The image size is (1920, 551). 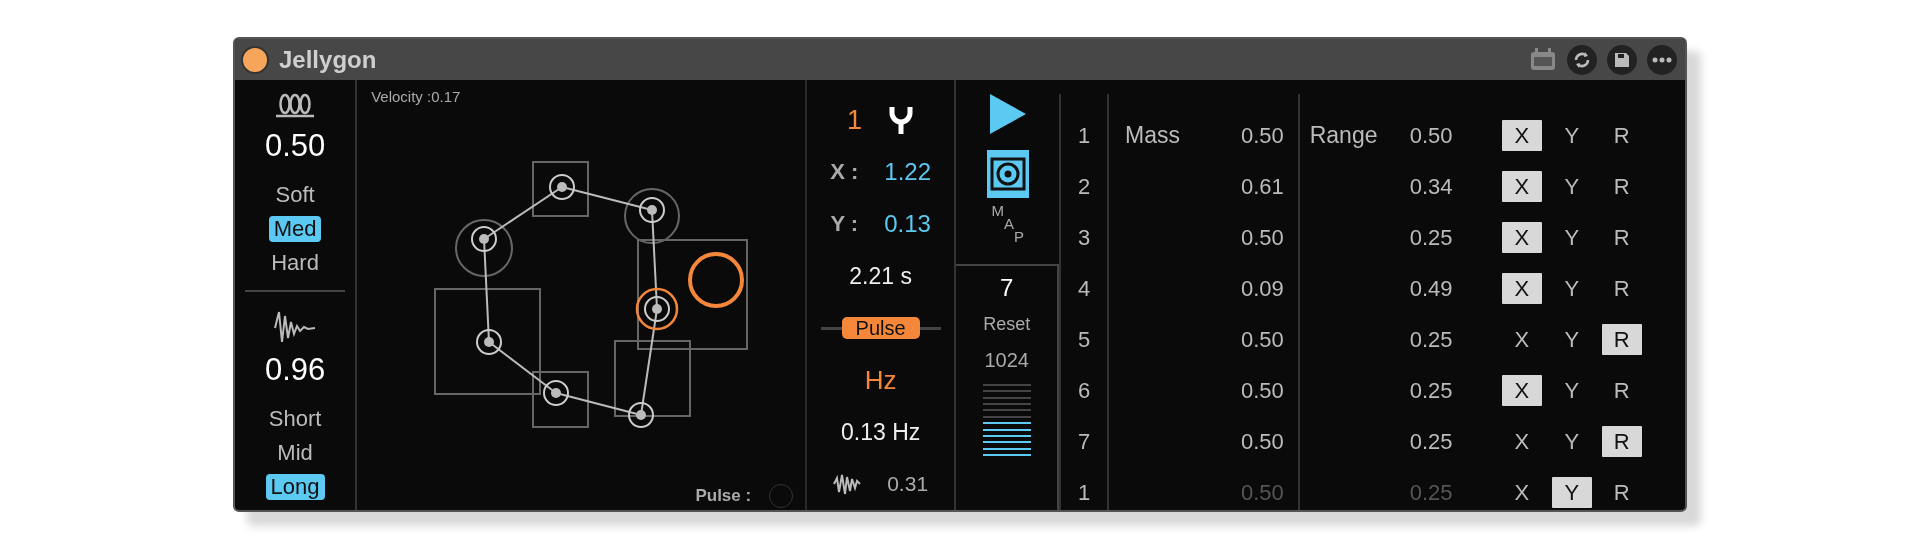 I want to click on stiffness-value: 0.50, so click(x=295, y=146).